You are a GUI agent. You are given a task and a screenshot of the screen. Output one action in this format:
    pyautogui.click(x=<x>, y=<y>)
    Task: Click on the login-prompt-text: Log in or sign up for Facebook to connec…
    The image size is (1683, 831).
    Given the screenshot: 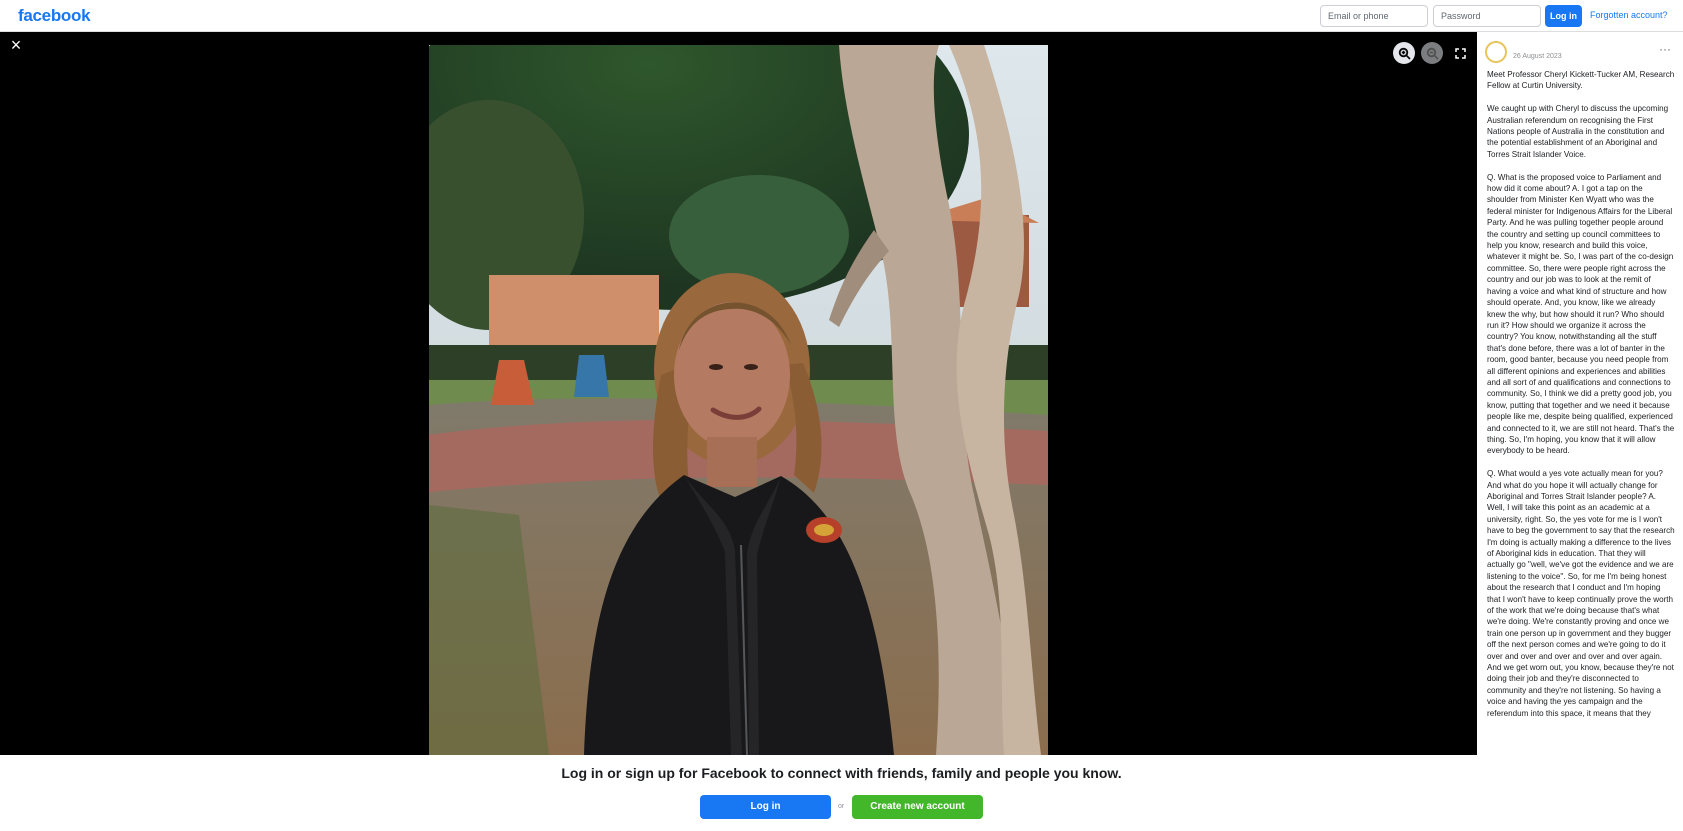 What is the action you would take?
    pyautogui.click(x=841, y=773)
    